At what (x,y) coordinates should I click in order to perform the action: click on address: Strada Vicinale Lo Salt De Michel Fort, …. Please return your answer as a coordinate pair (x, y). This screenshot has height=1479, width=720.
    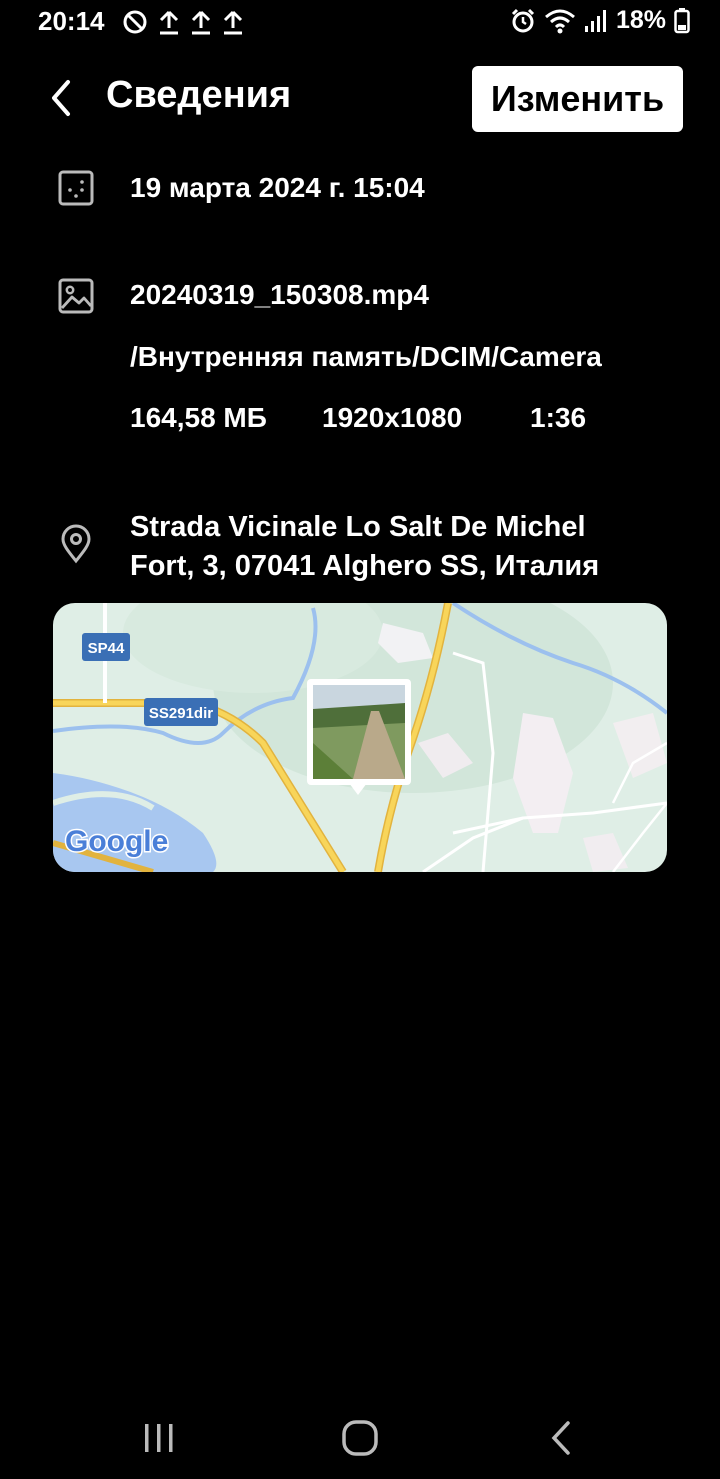
    Looking at the image, I should click on (364, 547).